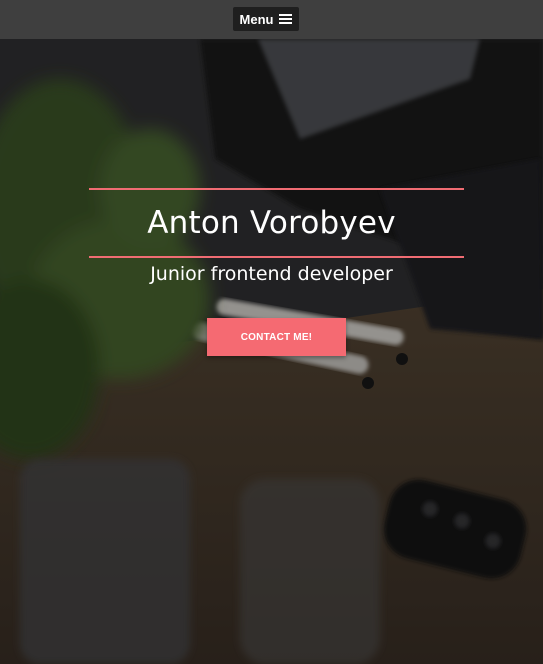  What do you see at coordinates (286, 19) in the screenshot?
I see `hamburger-icon` at bounding box center [286, 19].